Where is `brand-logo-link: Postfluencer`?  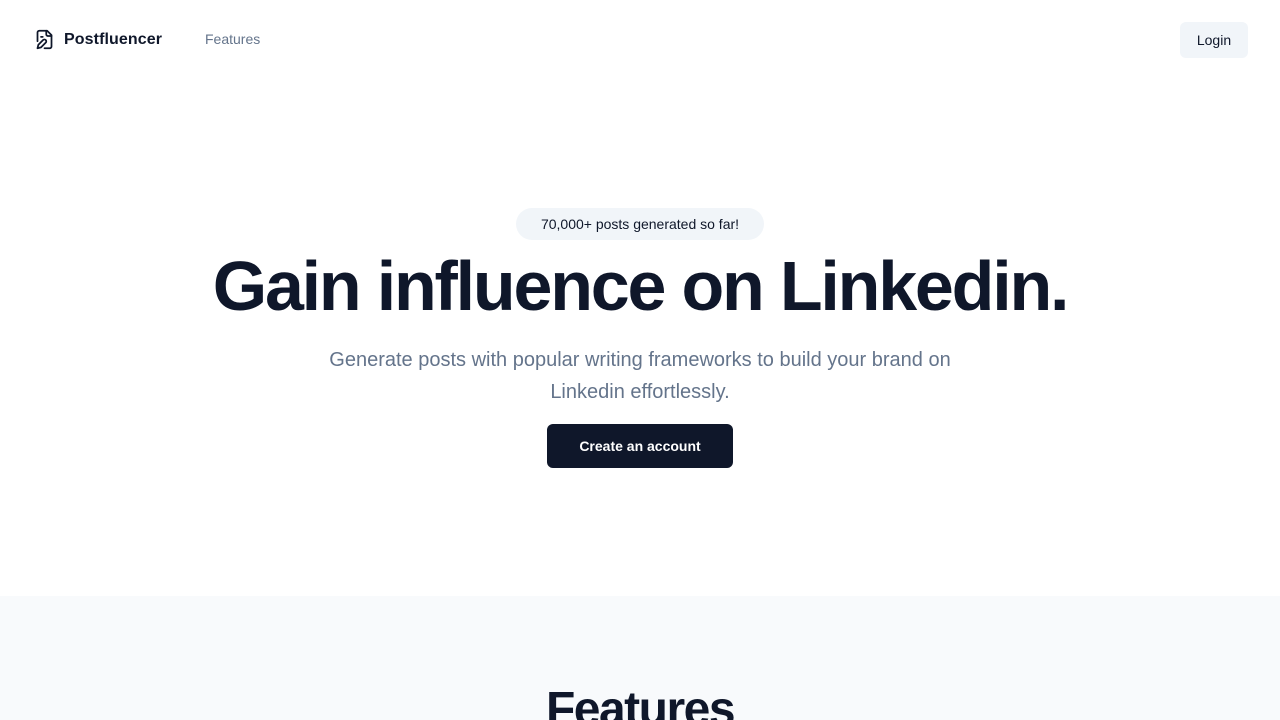 brand-logo-link: Postfluencer is located at coordinates (98, 39).